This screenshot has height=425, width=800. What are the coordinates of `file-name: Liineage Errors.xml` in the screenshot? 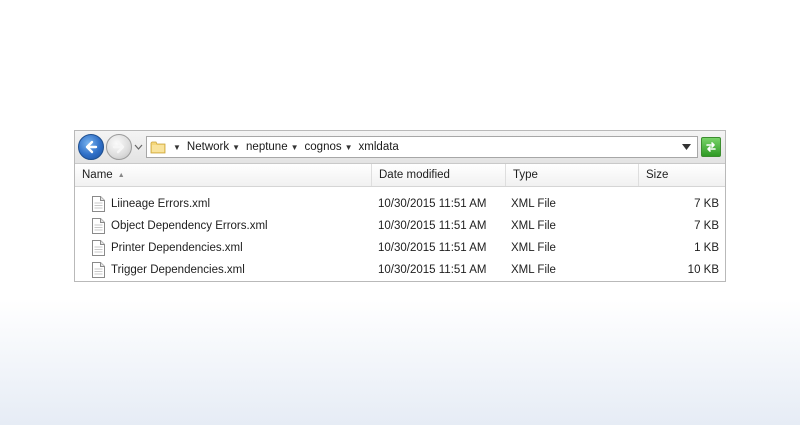 It's located at (161, 204).